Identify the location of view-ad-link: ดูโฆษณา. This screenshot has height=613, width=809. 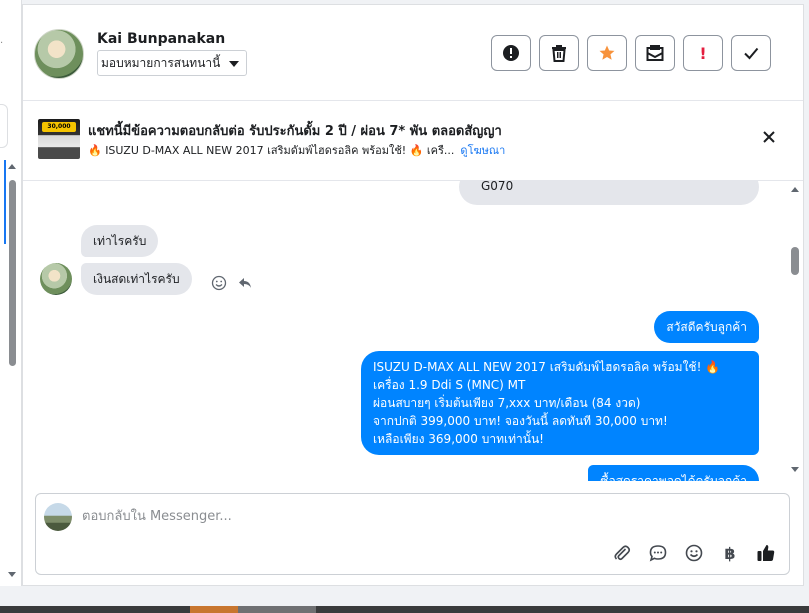
(482, 150).